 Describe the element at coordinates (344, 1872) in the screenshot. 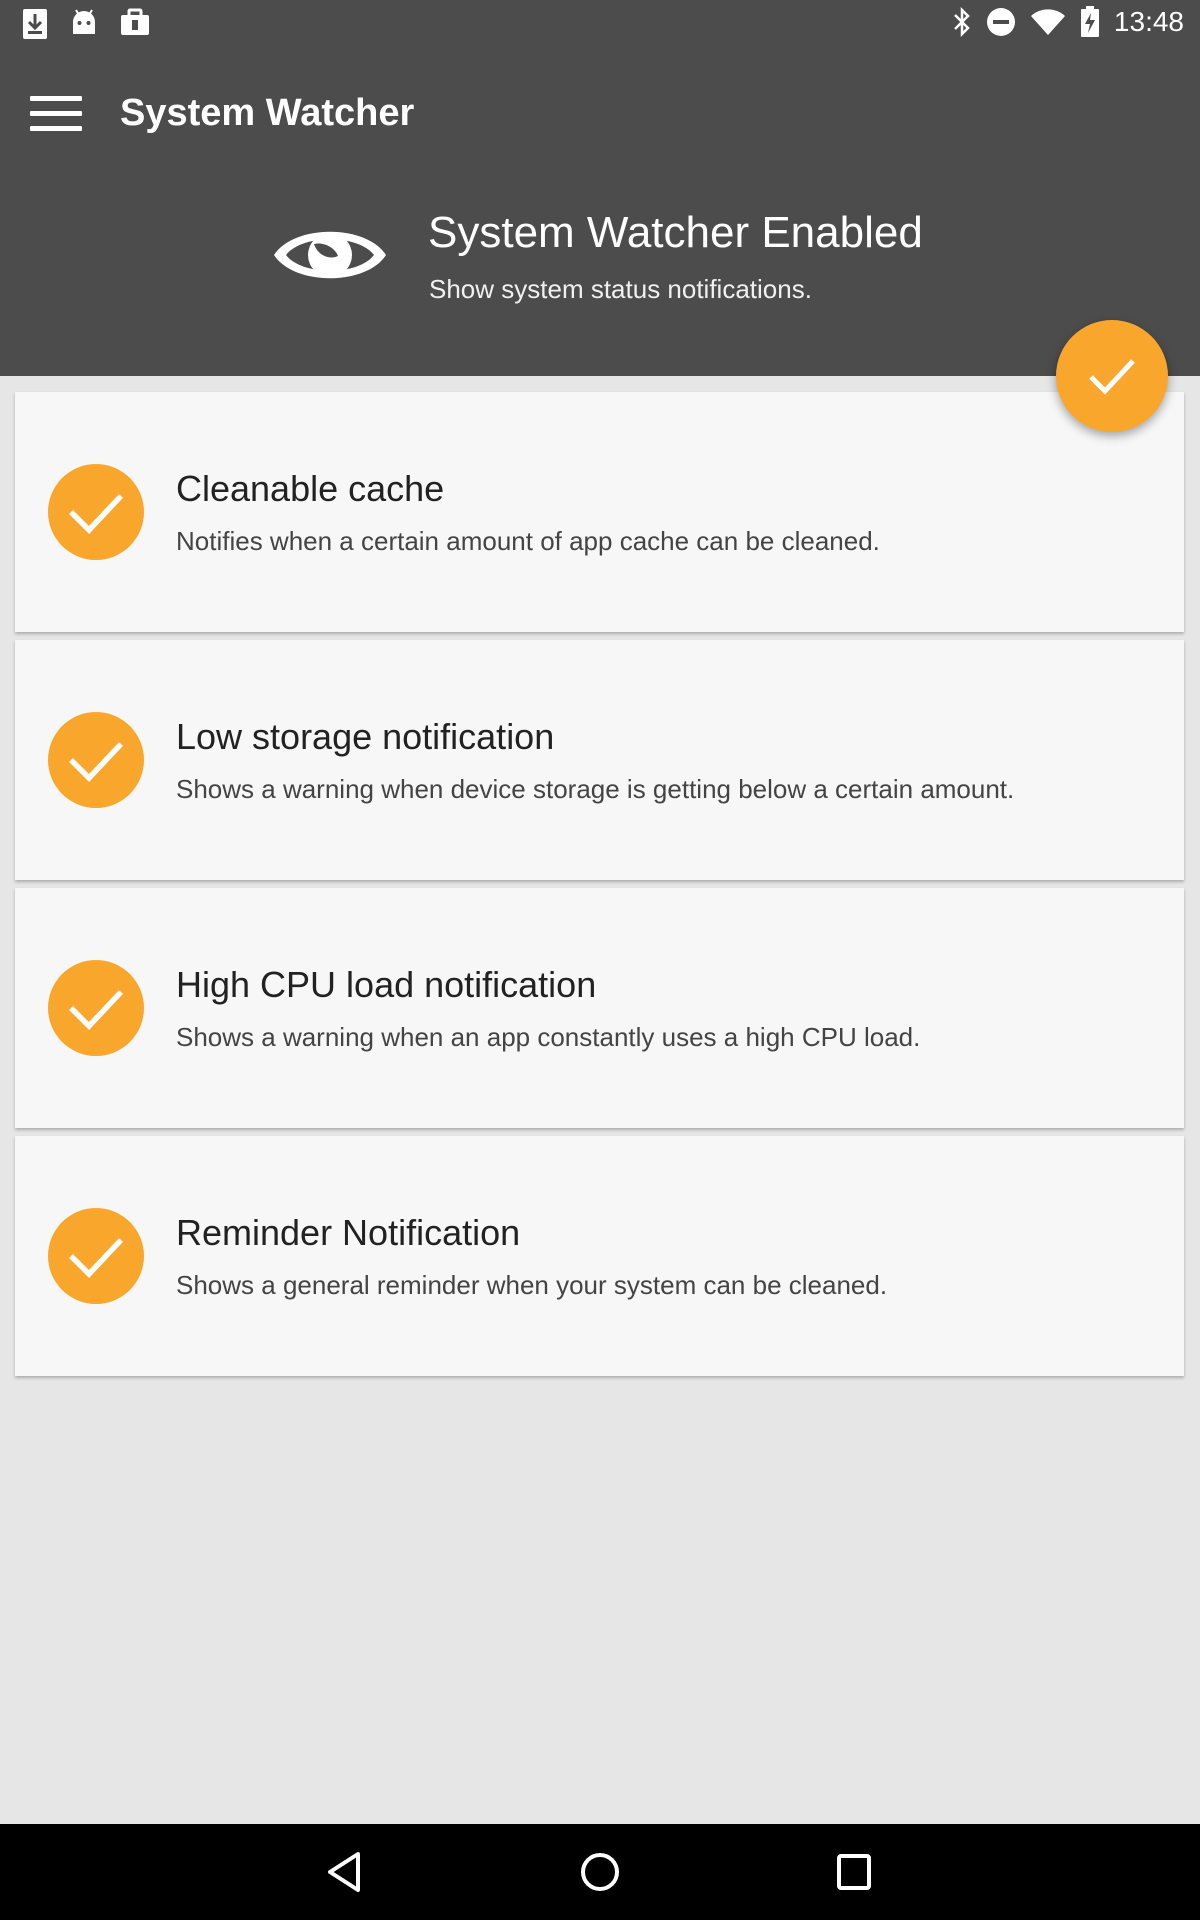

I see `back-icon` at that location.